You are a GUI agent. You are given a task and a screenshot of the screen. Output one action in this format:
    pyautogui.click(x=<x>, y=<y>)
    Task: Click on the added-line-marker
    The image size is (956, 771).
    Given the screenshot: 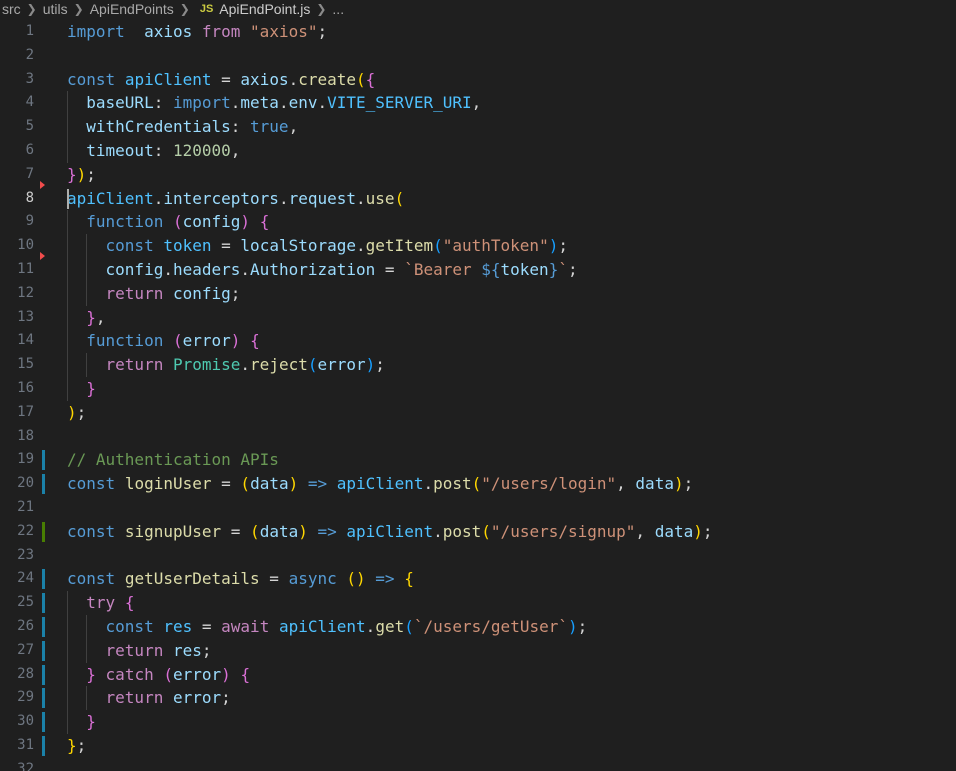 What is the action you would take?
    pyautogui.click(x=43, y=531)
    